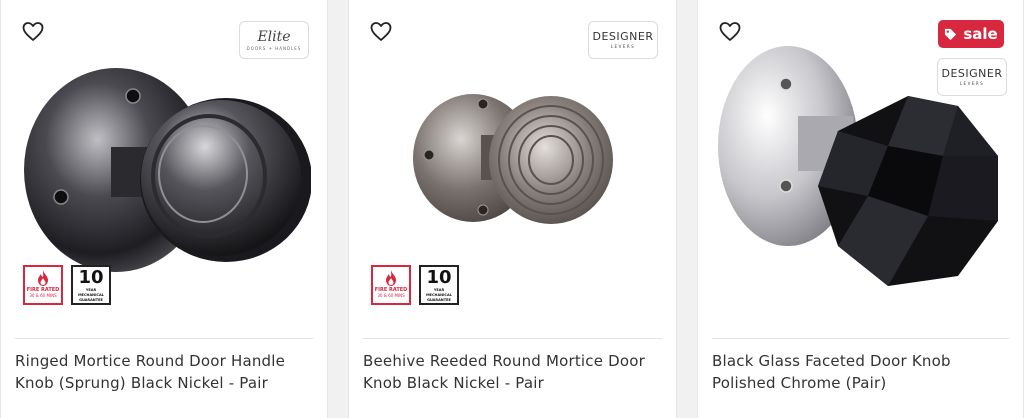 The height and width of the screenshot is (418, 1024). What do you see at coordinates (623, 40) in the screenshot?
I see `brand-logo: DESIGNER LEVERS` at bounding box center [623, 40].